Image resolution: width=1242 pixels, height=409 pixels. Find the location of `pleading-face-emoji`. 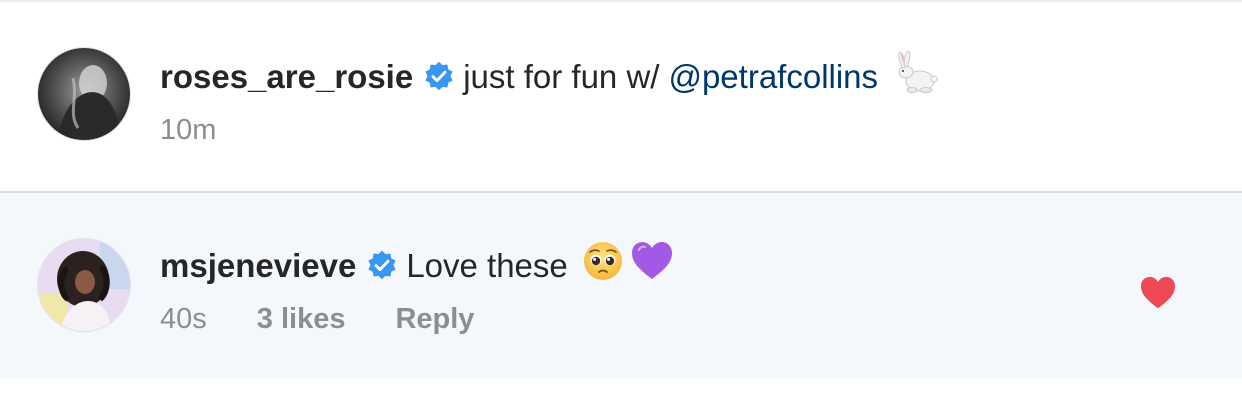

pleading-face-emoji is located at coordinates (603, 265).